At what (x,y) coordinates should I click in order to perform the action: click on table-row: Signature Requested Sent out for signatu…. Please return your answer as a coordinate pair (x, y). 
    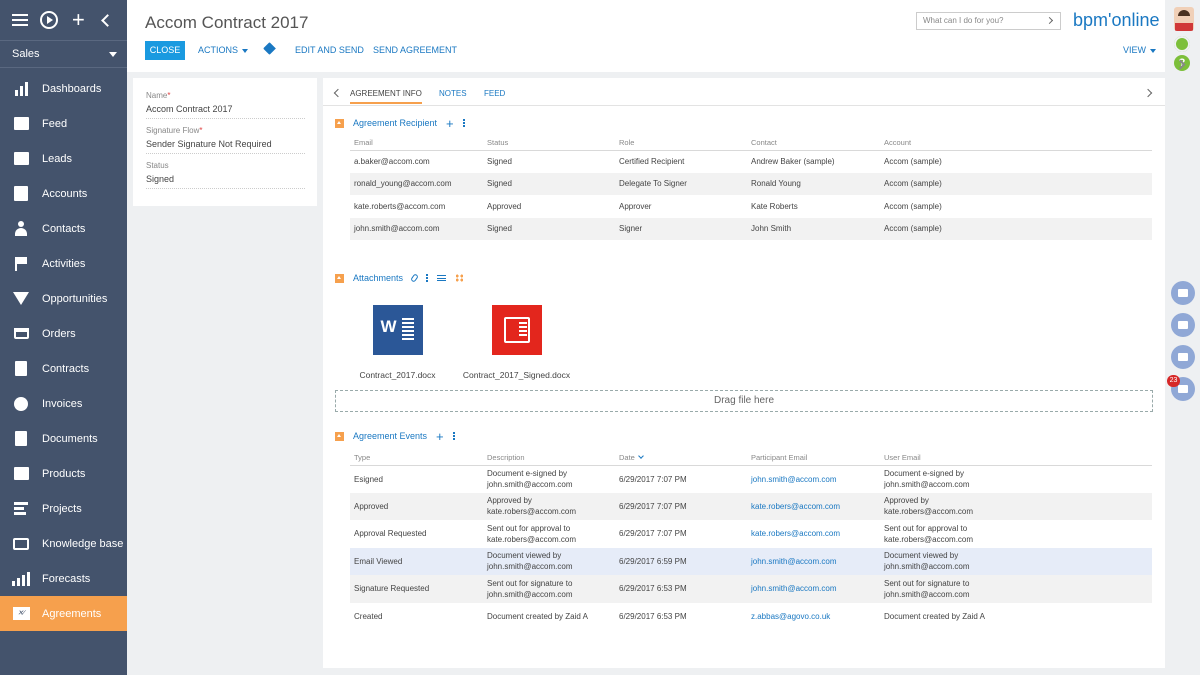
    Looking at the image, I should click on (751, 589).